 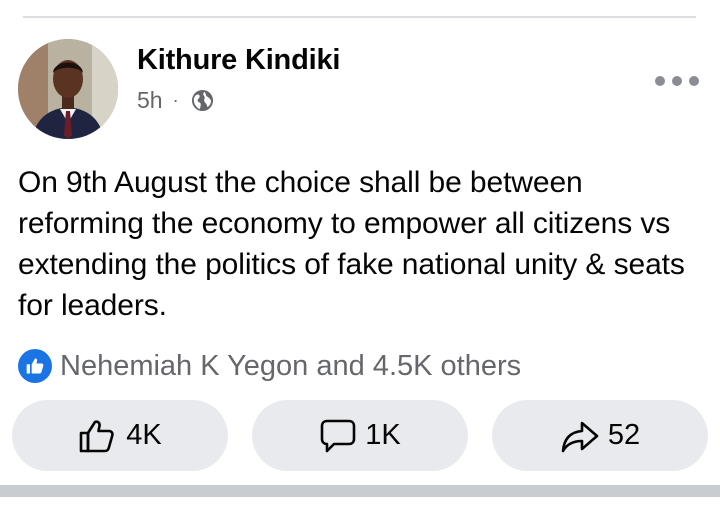 What do you see at coordinates (144, 435) in the screenshot?
I see `like-count: 4K` at bounding box center [144, 435].